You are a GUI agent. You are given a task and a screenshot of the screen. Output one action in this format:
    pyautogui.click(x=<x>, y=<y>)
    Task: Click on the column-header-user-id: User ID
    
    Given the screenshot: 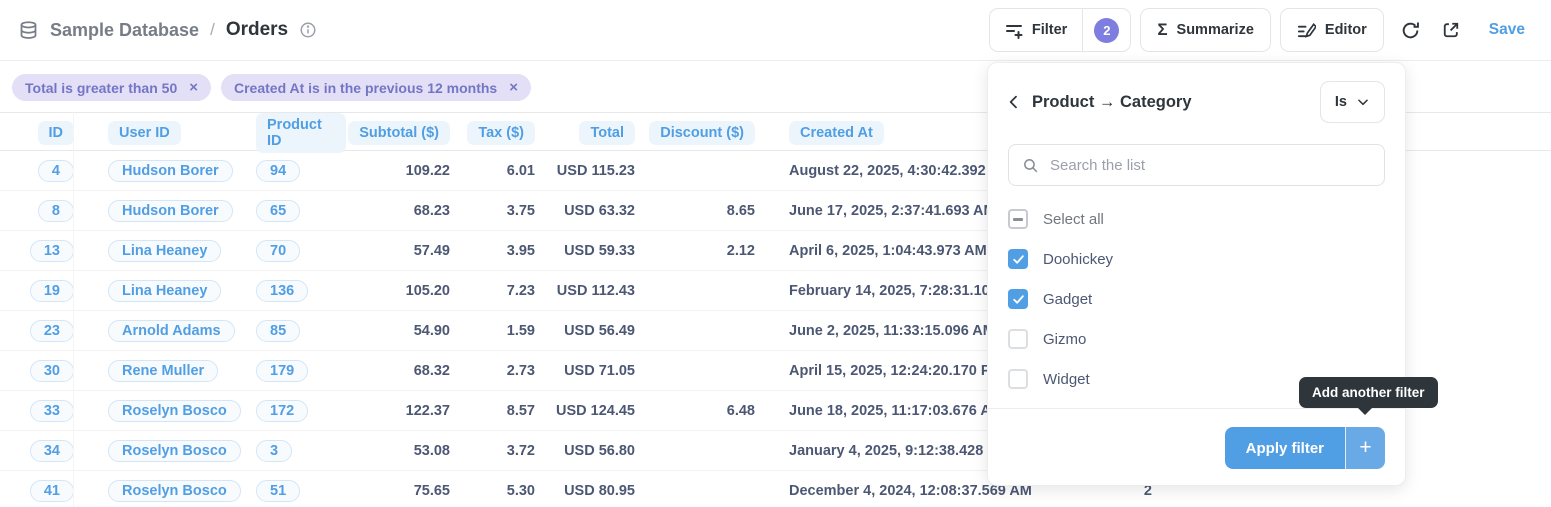 What is the action you would take?
    pyautogui.click(x=144, y=133)
    